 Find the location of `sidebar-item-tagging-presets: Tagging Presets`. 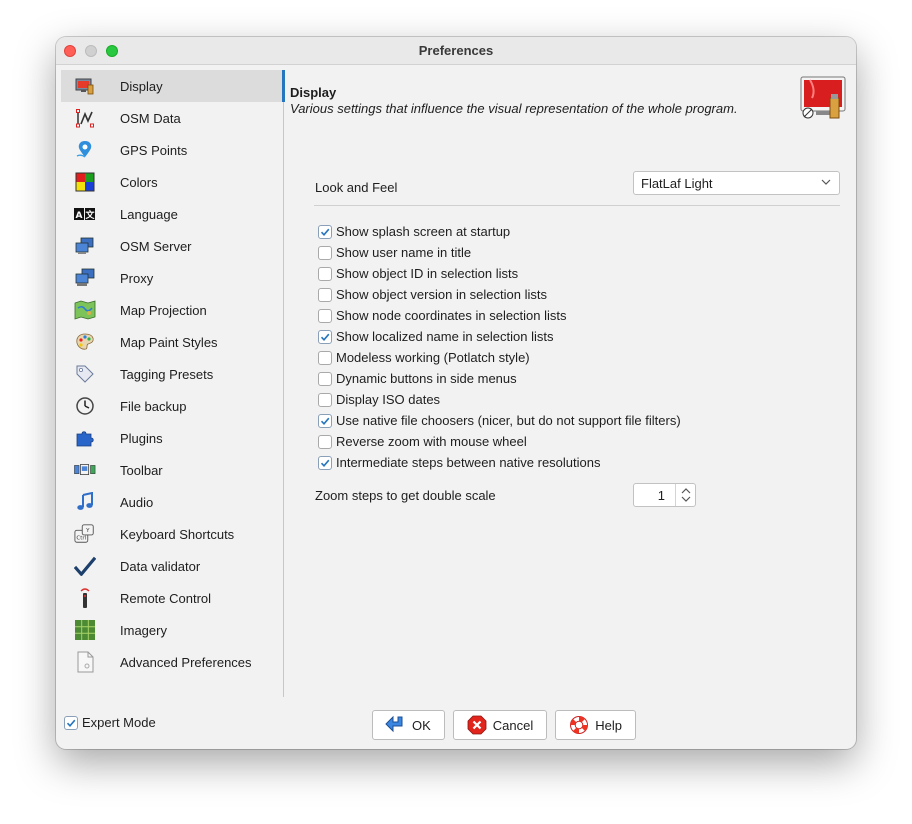

sidebar-item-tagging-presets: Tagging Presets is located at coordinates (172, 374).